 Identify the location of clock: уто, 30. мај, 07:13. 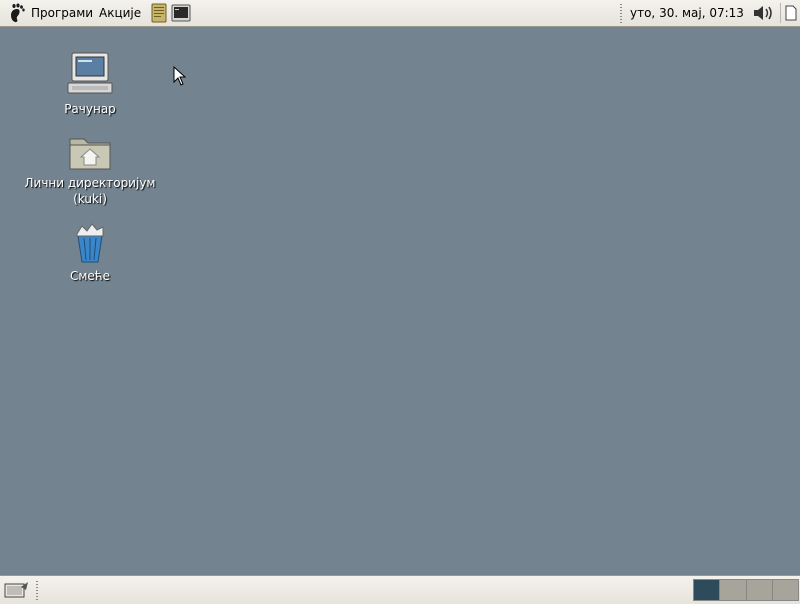
(687, 13).